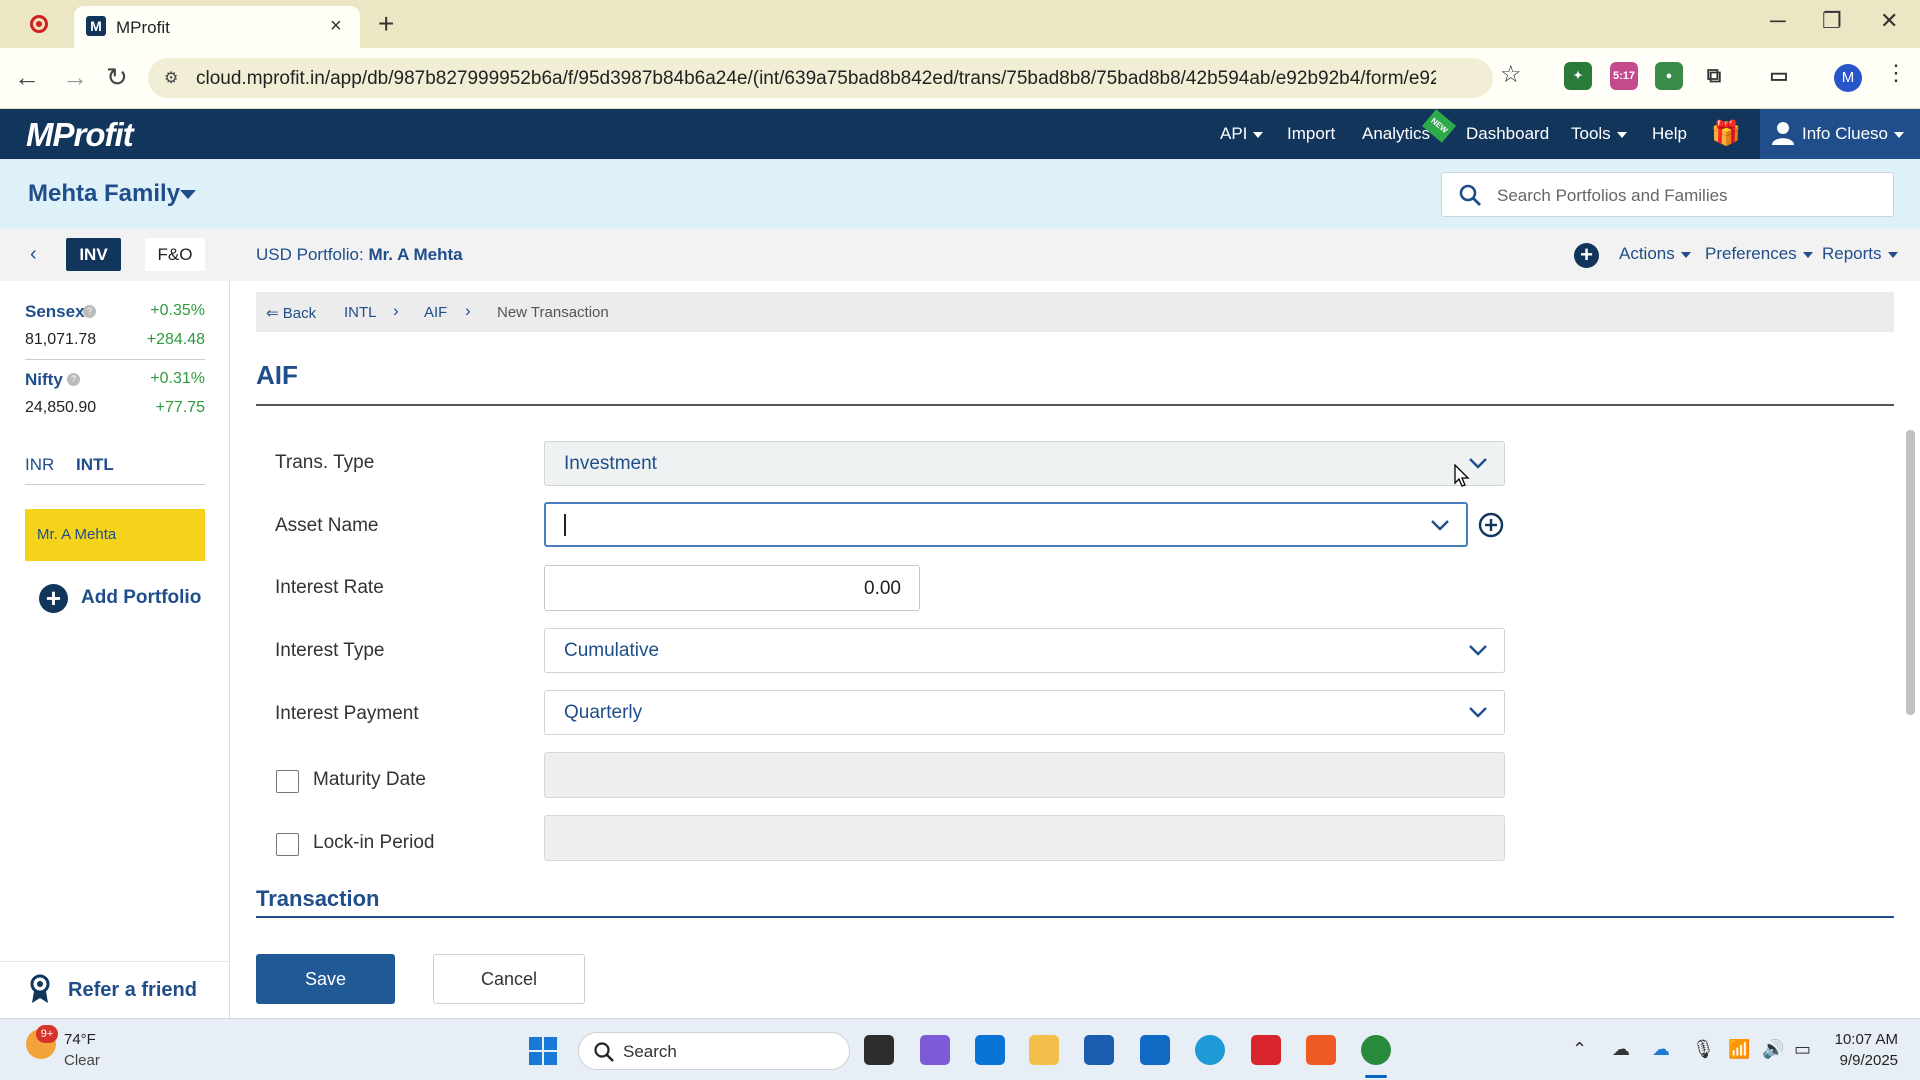  I want to click on currency-tab-intl: INTL, so click(95, 465).